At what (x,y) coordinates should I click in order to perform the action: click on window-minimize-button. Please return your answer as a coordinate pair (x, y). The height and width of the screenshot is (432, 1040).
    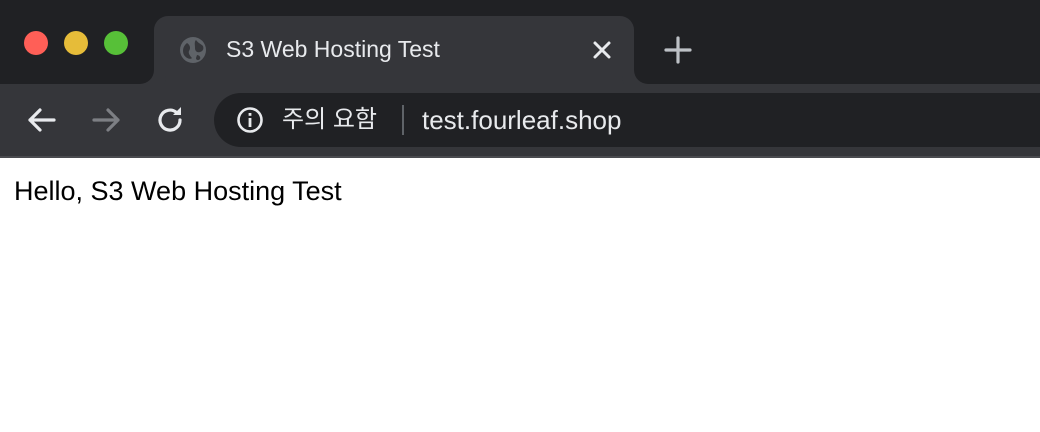
    Looking at the image, I should click on (76, 43).